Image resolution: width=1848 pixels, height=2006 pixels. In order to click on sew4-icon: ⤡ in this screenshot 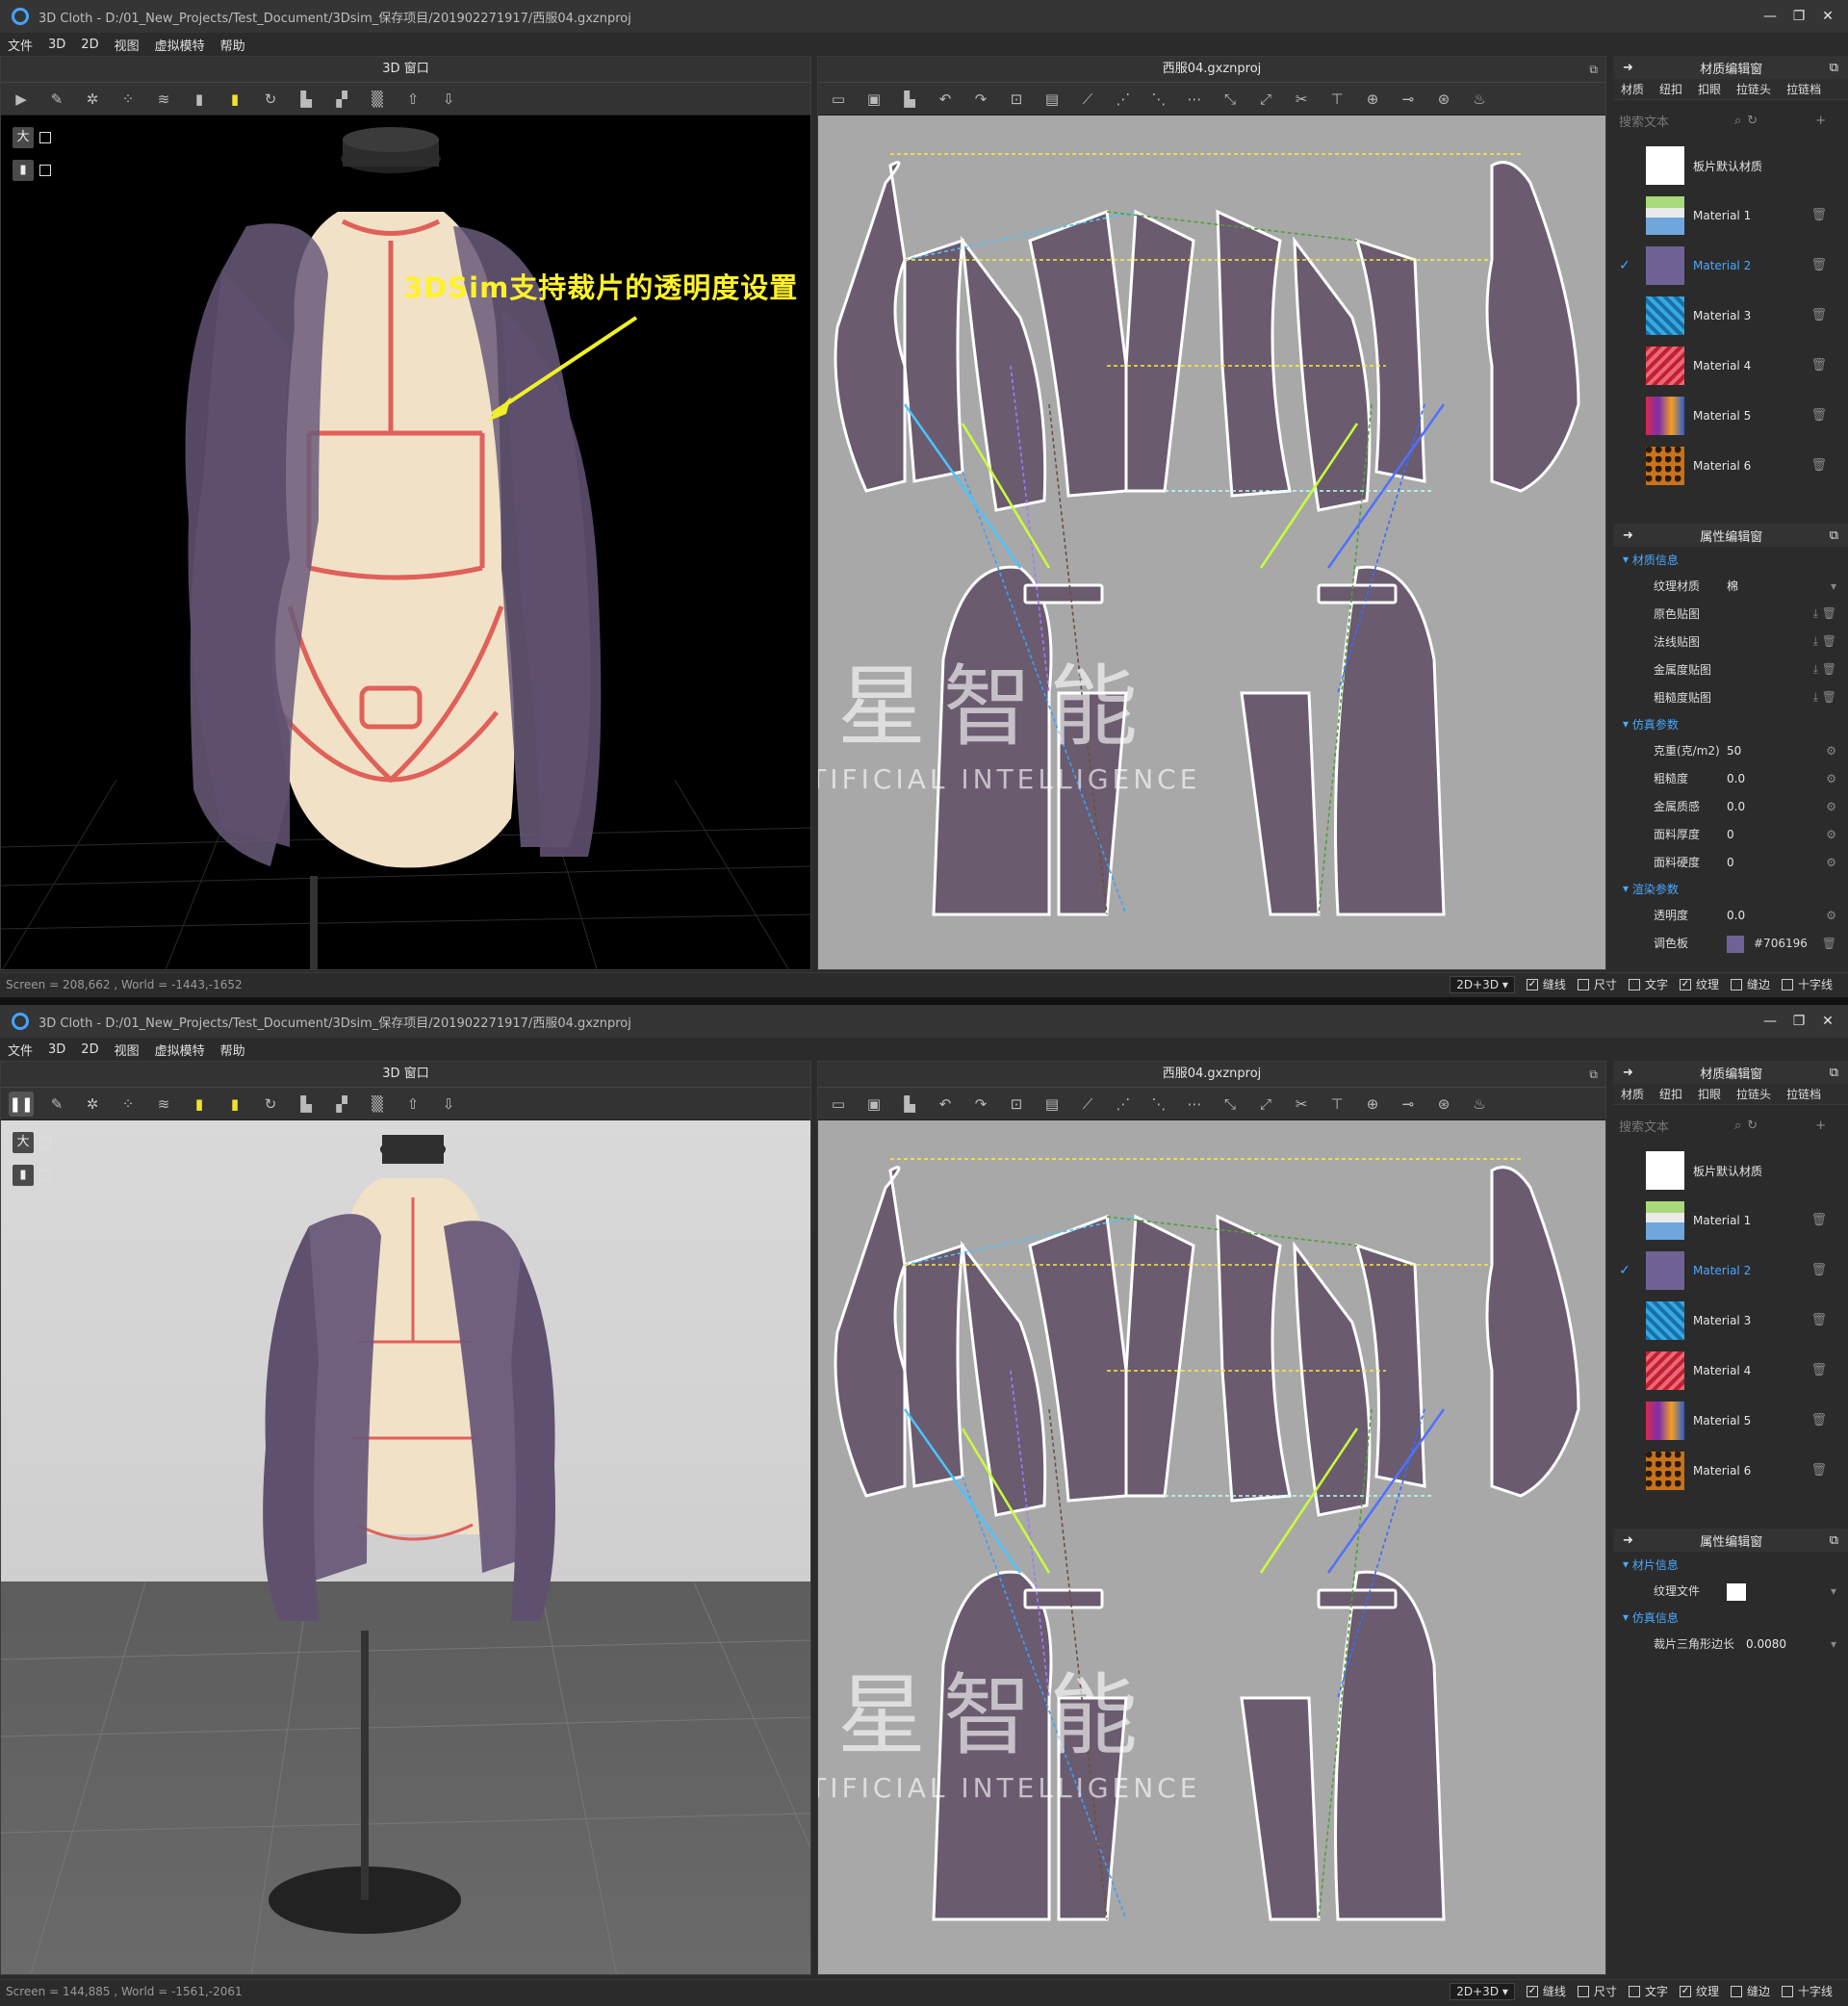, I will do `click(1230, 99)`.